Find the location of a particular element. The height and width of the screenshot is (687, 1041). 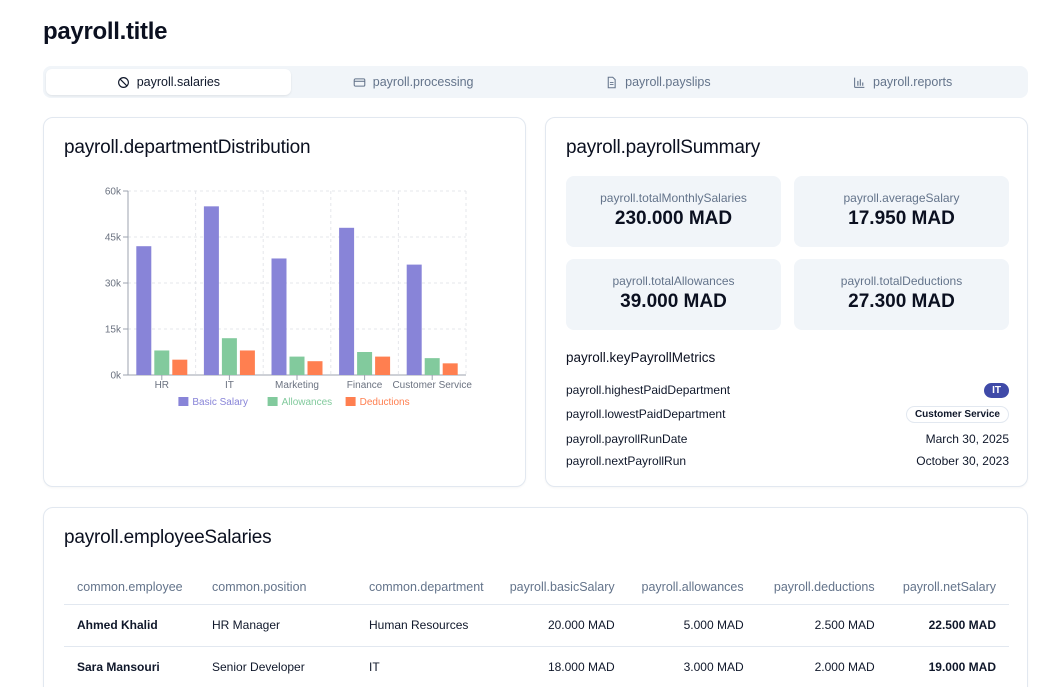

deductions: 2.000 MAD is located at coordinates (822, 666).